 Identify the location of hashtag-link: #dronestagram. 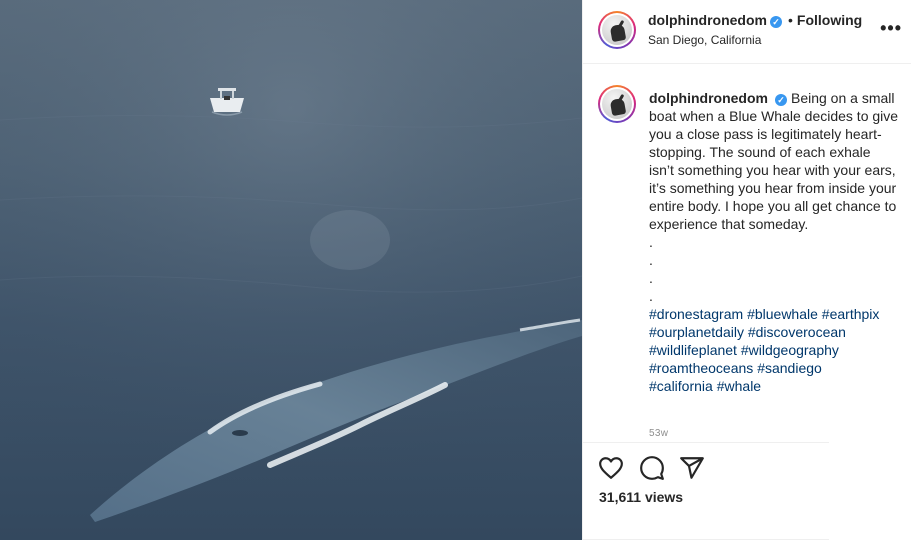
(696, 314).